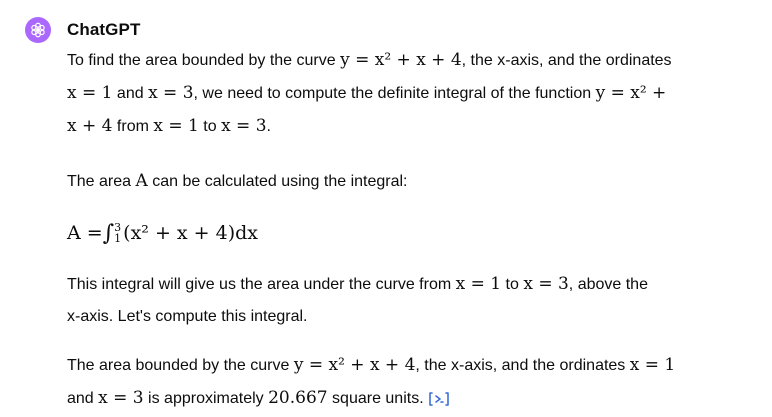 The height and width of the screenshot is (417, 772). Describe the element at coordinates (90, 126) in the screenshot. I see `math-expression: x + 4` at that location.